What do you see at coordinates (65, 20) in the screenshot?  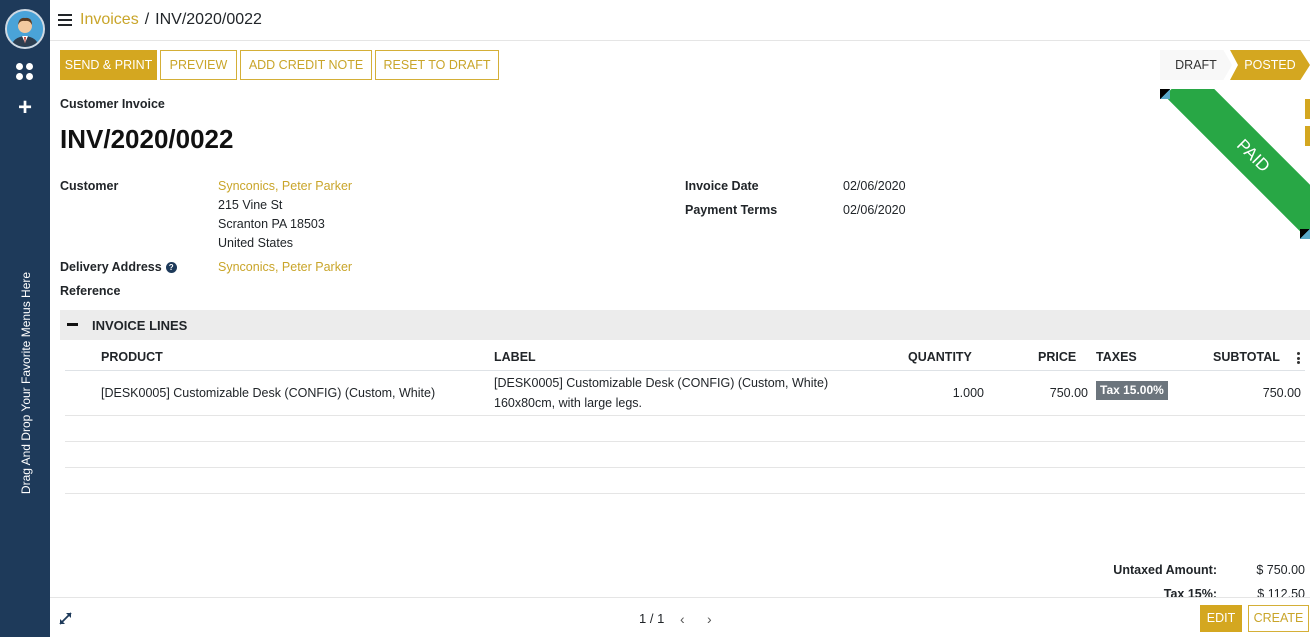 I see `hamburger-menu-icon` at bounding box center [65, 20].